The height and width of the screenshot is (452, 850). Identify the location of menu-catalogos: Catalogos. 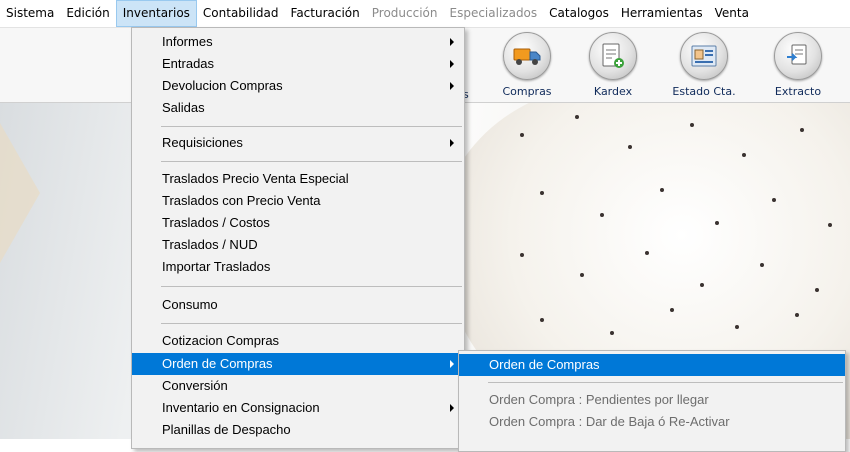
(579, 13).